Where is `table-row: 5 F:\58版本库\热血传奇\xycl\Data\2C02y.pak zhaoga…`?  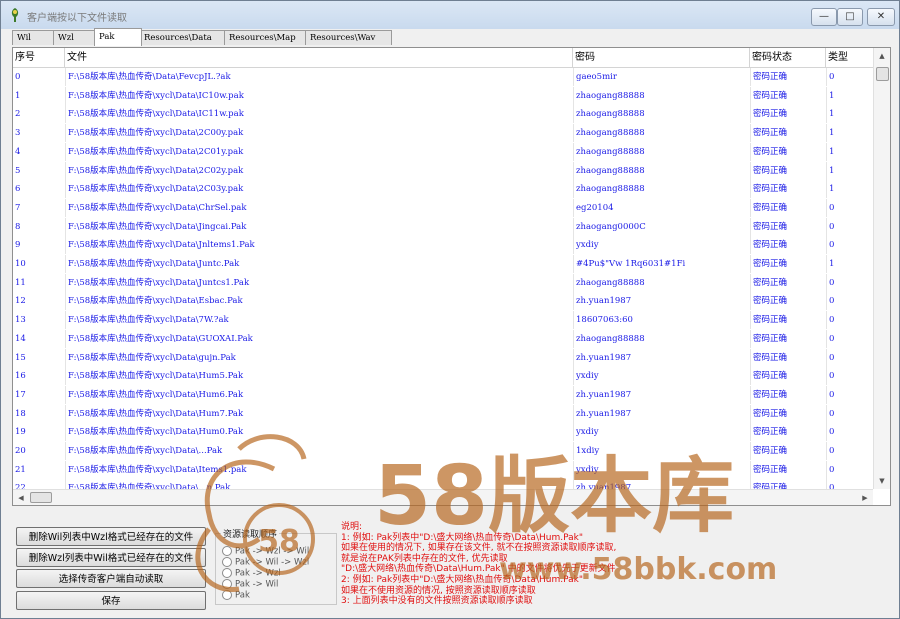
table-row: 5 F:\58版本库\热血传奇\xycl\Data\2C02y.pak zhaoga… is located at coordinates (443, 171).